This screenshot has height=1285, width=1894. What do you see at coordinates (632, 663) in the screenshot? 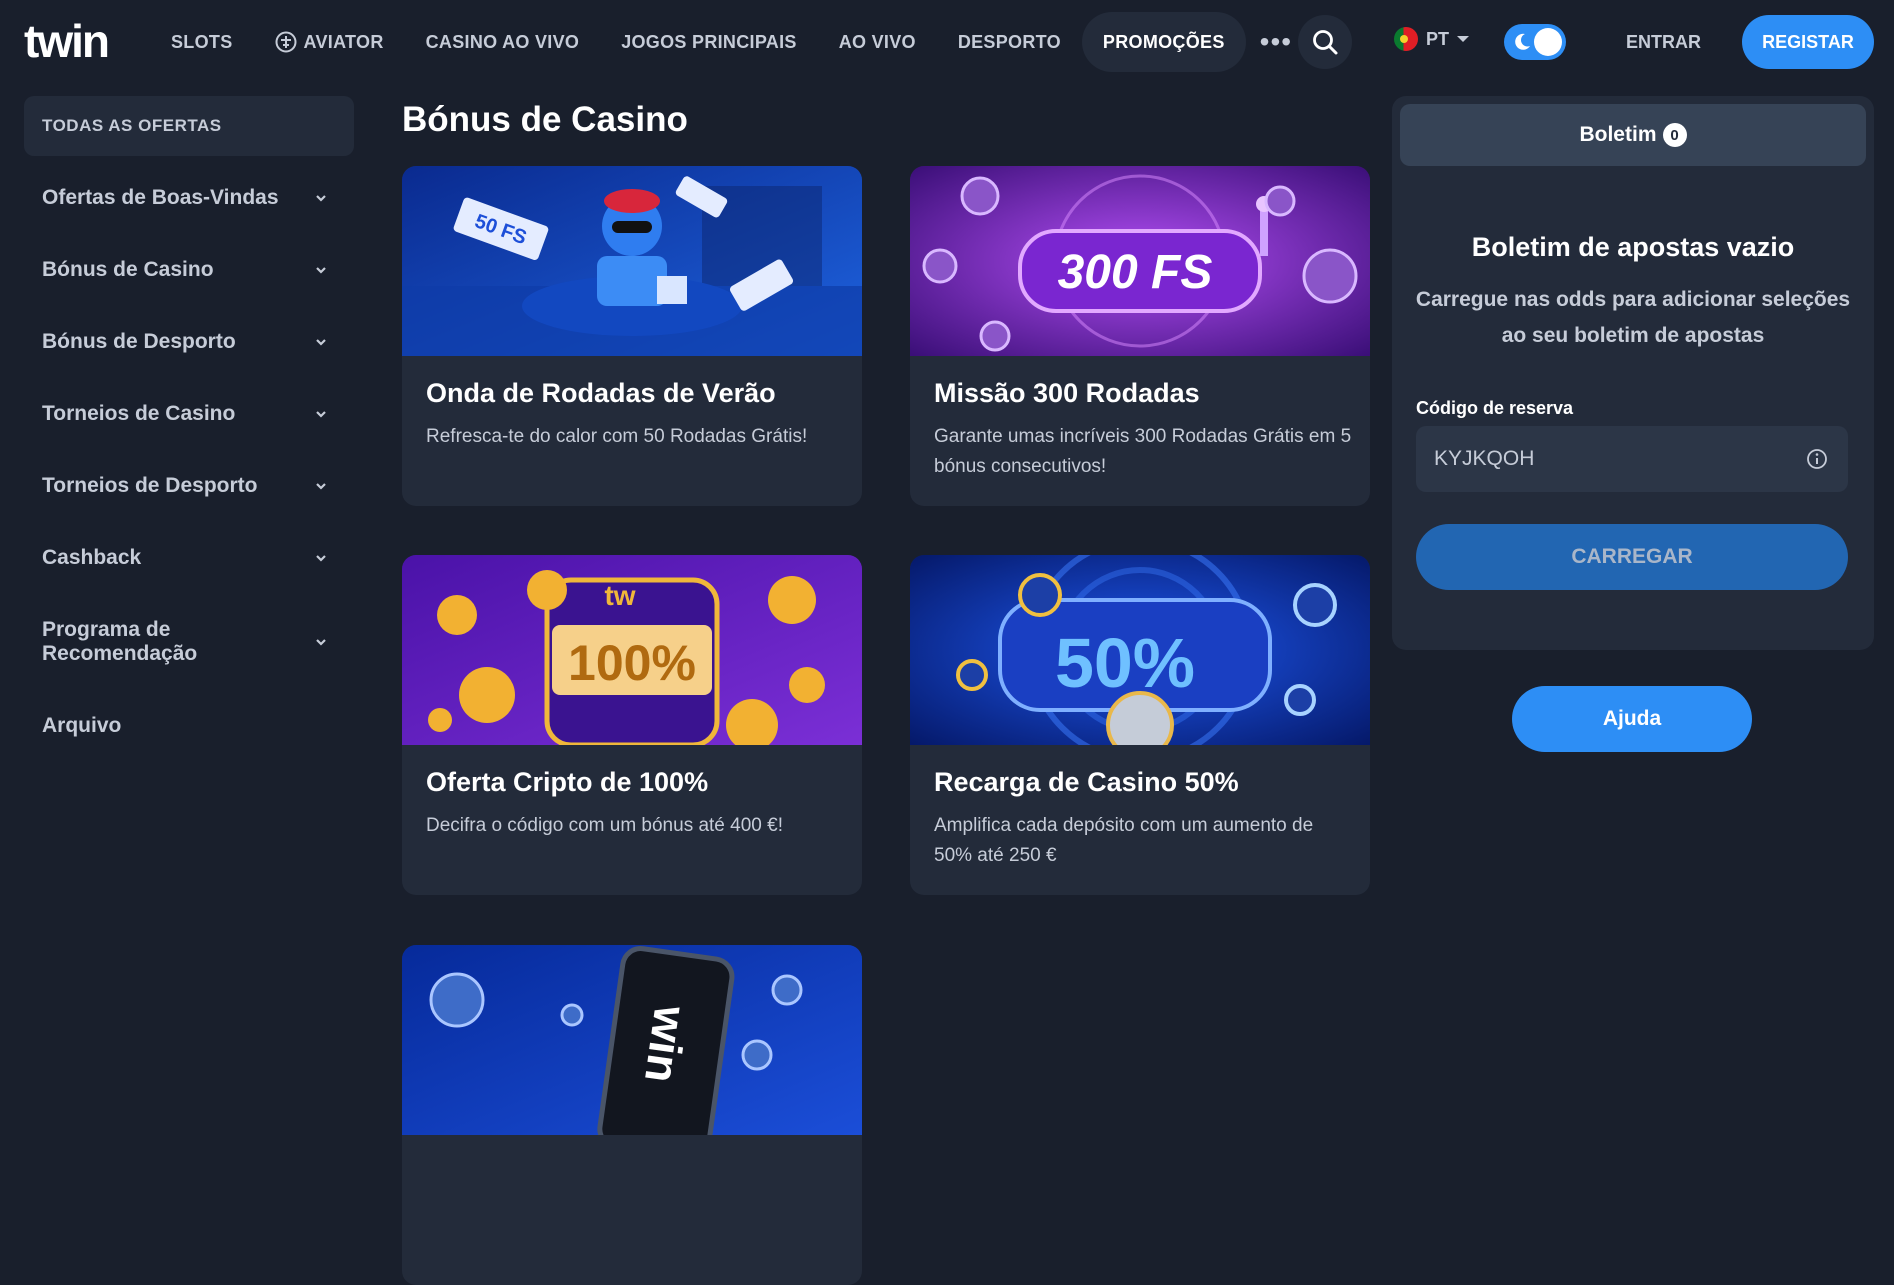
I see `banner-text: 100%` at bounding box center [632, 663].